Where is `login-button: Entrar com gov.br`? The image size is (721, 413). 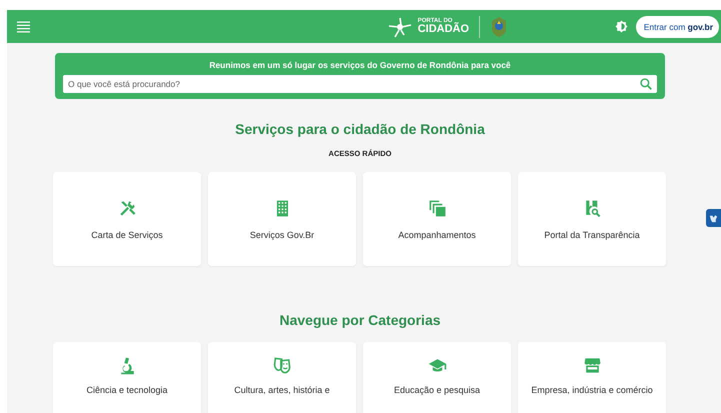
login-button: Entrar com gov.br is located at coordinates (677, 27).